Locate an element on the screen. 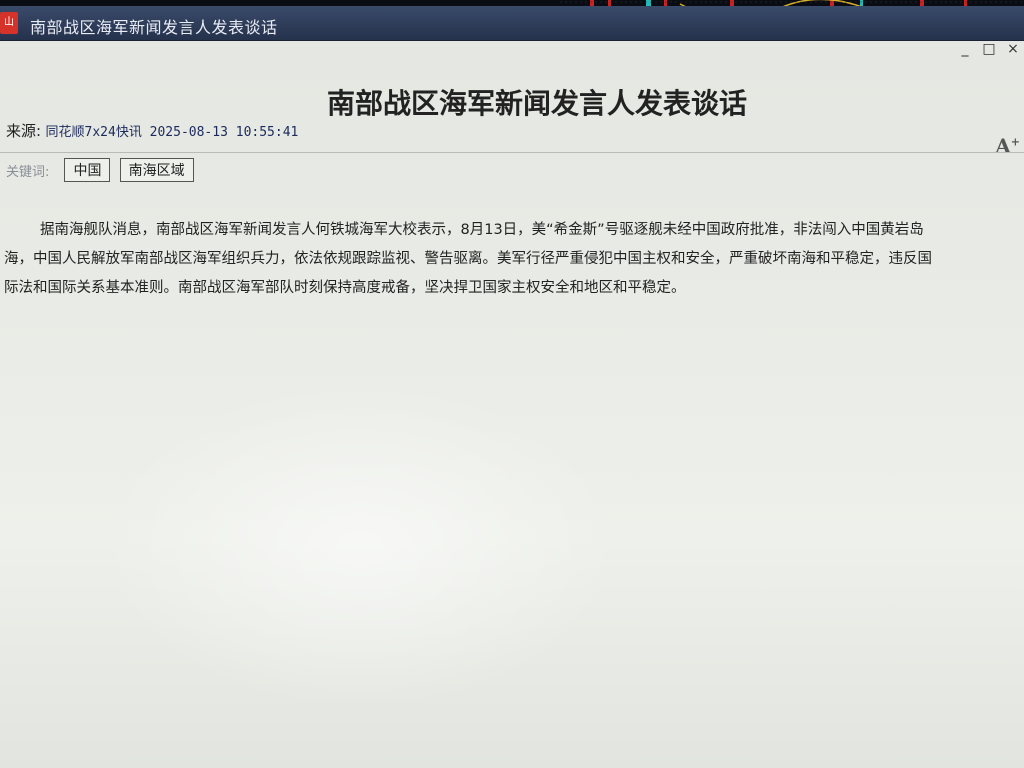 Image resolution: width=1024 pixels, height=768 pixels. article-meta: 来源: 同花顺7x24快讯 2025-08-13 10:55:41 is located at coordinates (152, 130).